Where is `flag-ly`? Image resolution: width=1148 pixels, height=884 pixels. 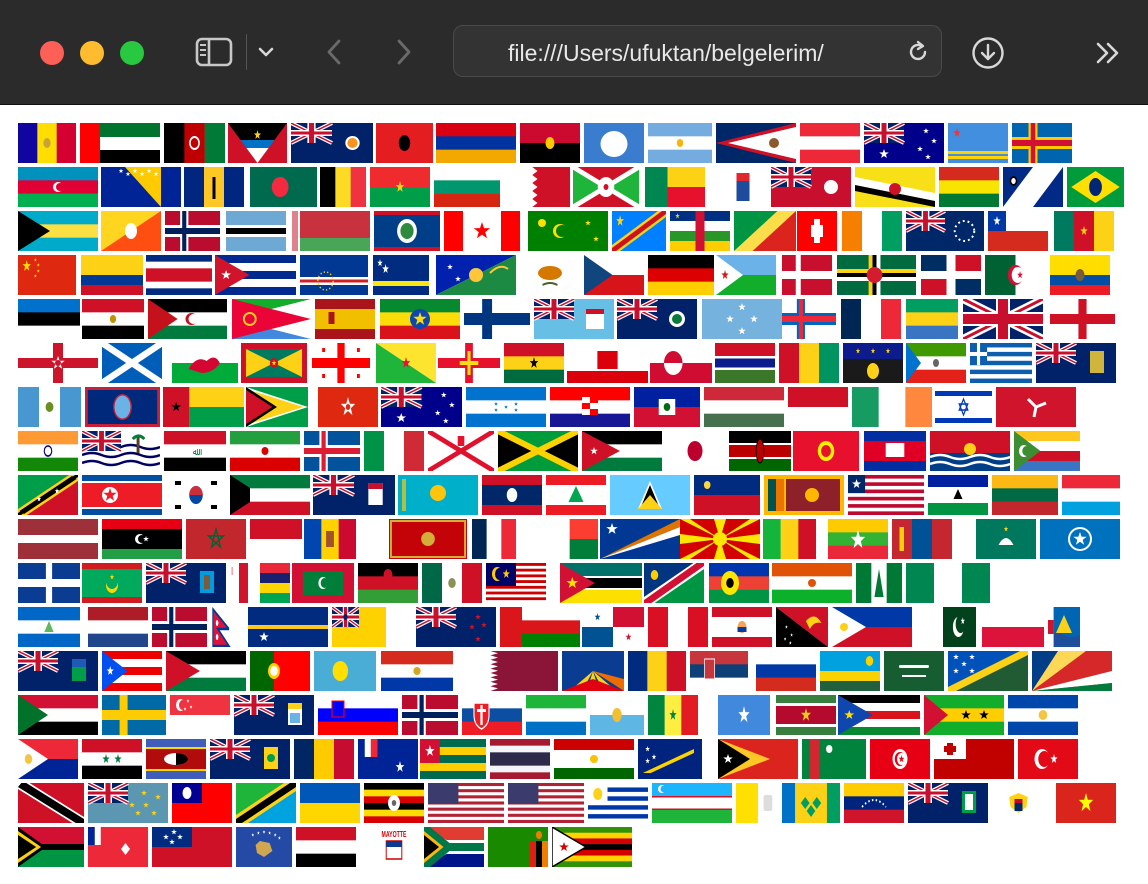 flag-ly is located at coordinates (142, 539).